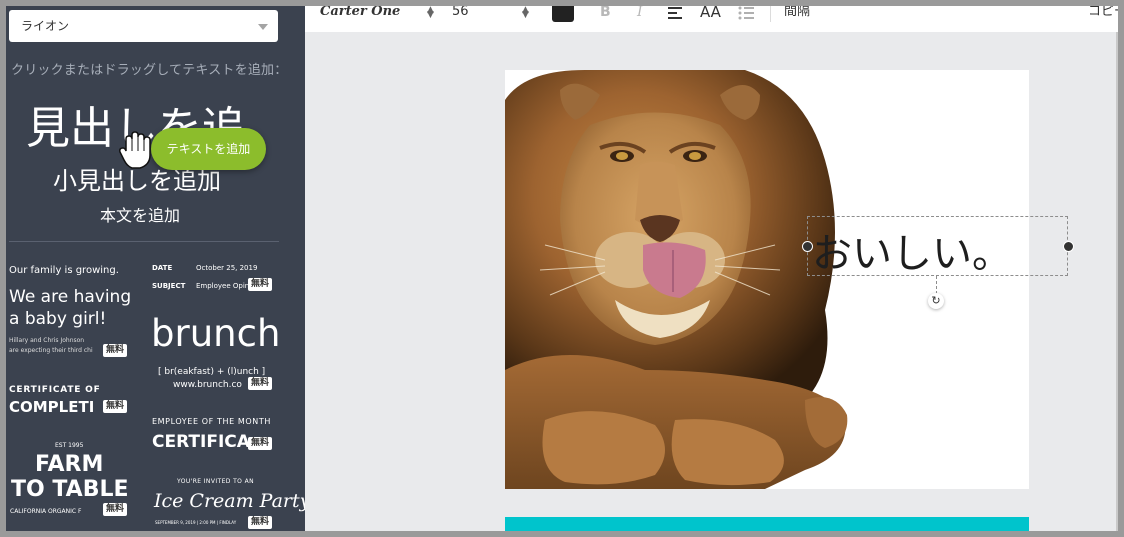 This screenshot has height=537, width=1124. I want to click on align-left-icon, so click(675, 13).